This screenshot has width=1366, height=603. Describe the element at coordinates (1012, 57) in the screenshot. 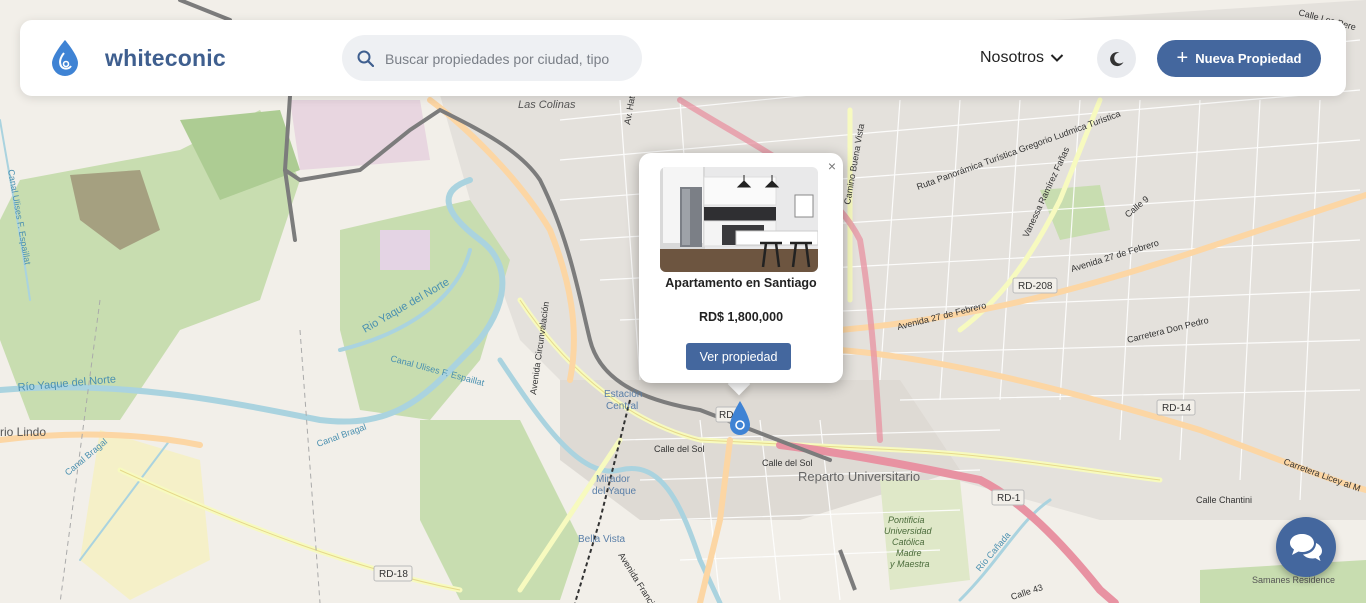

I see `nav-about-label: Nosotros` at that location.